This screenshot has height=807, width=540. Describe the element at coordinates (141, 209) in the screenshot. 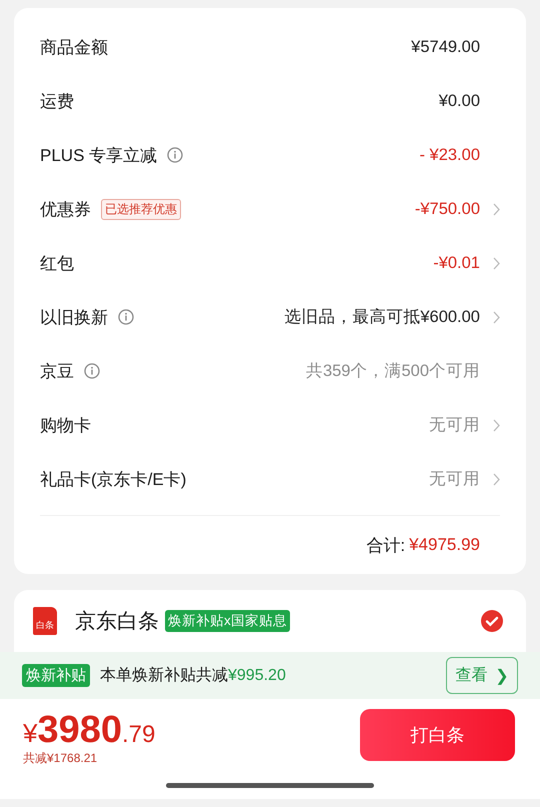

I see `coupon-tag: 已选推荐优惠` at that location.